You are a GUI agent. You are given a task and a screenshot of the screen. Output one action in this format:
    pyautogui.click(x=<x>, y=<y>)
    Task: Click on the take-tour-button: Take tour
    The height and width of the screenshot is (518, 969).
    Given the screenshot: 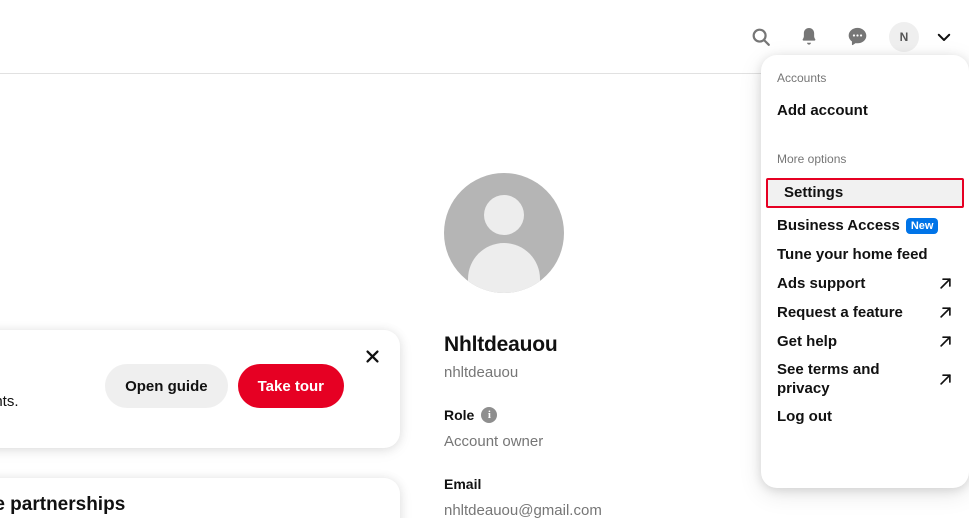 What is the action you would take?
    pyautogui.click(x=290, y=386)
    